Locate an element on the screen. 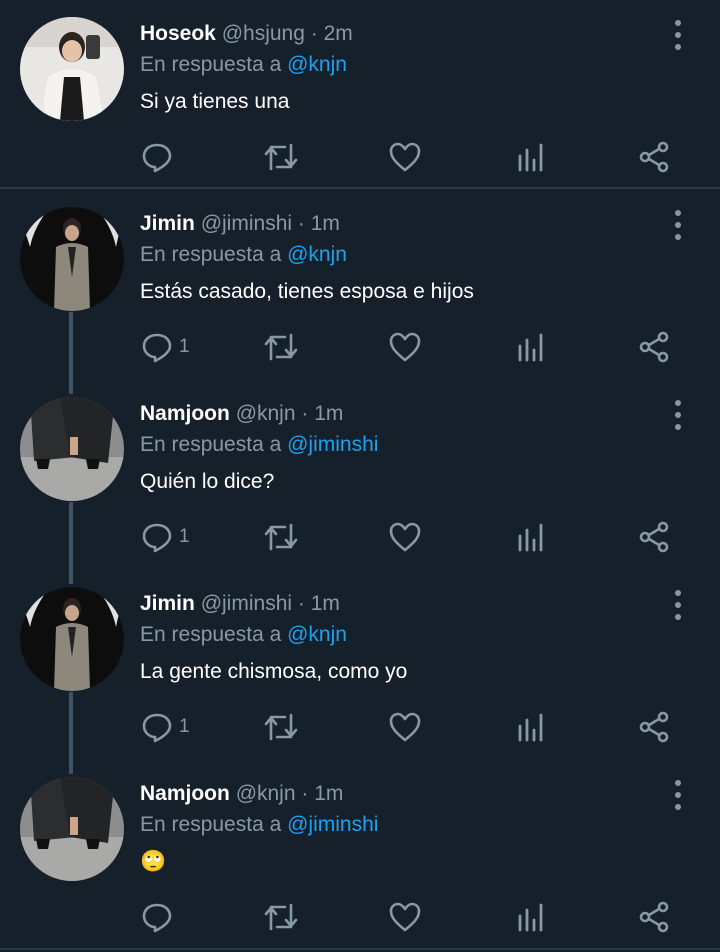 The image size is (720, 952). tweet-text: Estás casado, tienes esposa e hijos is located at coordinates (307, 291).